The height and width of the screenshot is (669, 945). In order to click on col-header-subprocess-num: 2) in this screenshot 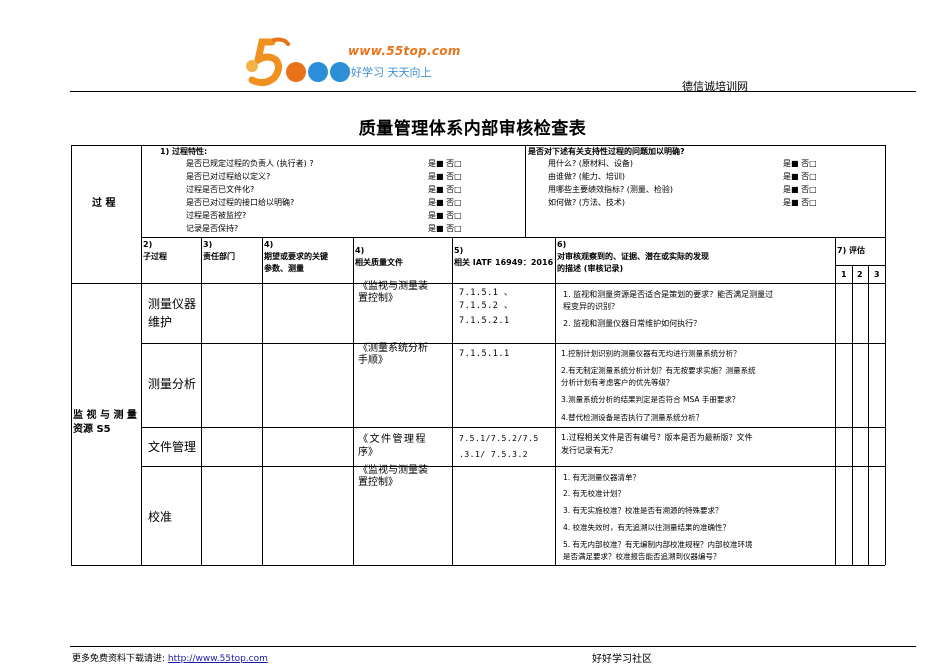, I will do `click(148, 244)`.